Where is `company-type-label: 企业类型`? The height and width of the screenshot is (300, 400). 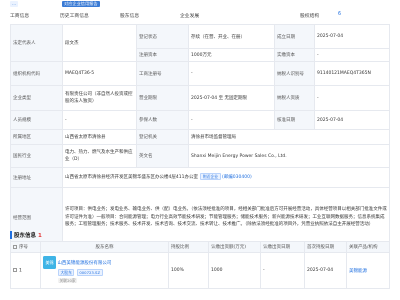
company-type-label: 企业类型 is located at coordinates (36, 98).